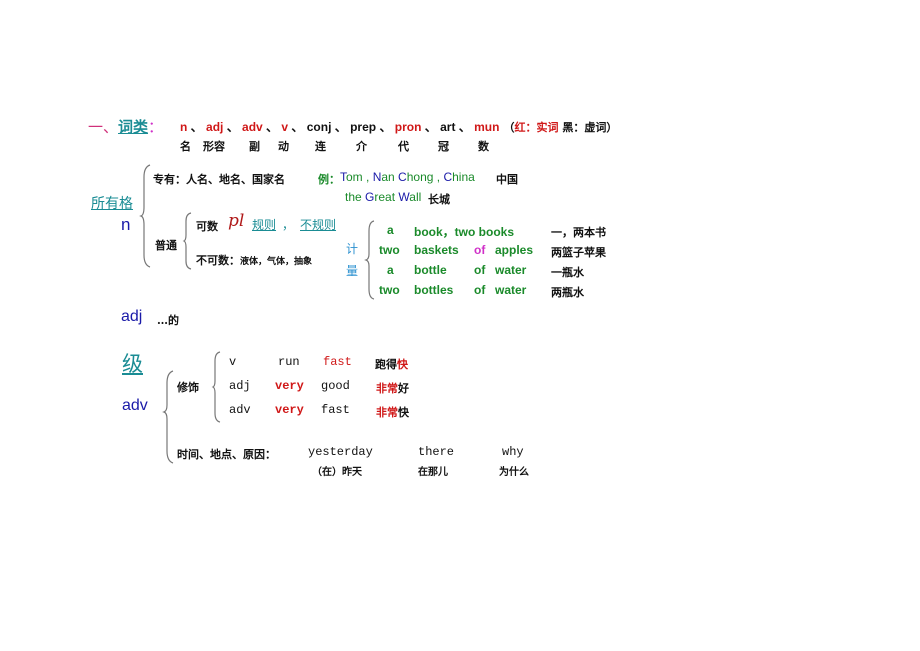  What do you see at coordinates (403, 412) in the screenshot?
I see `modify-zh-tail: 快` at bounding box center [403, 412].